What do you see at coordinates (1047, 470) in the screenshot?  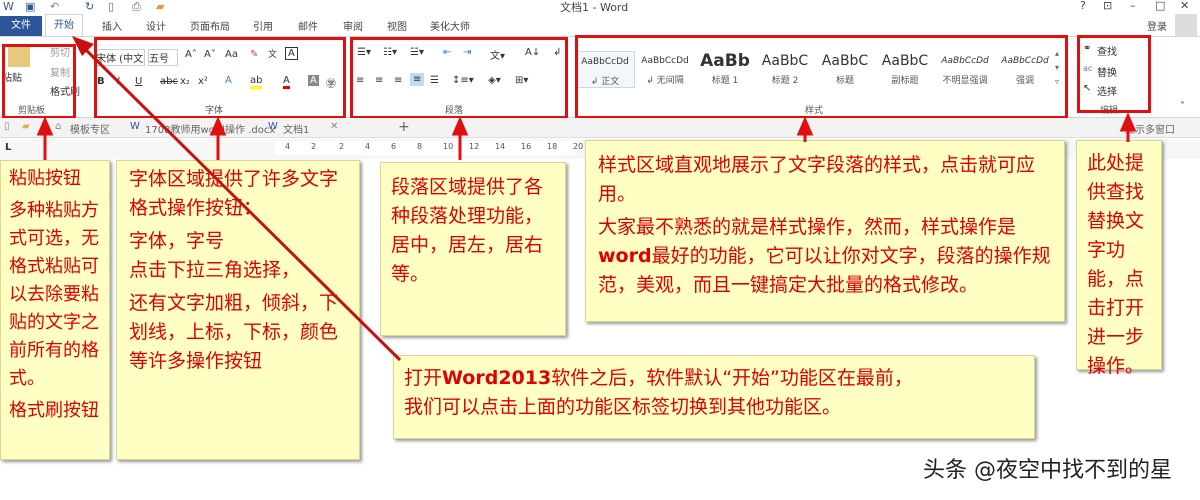 I see `watermark: 头条 @夜空中找不到的星` at bounding box center [1047, 470].